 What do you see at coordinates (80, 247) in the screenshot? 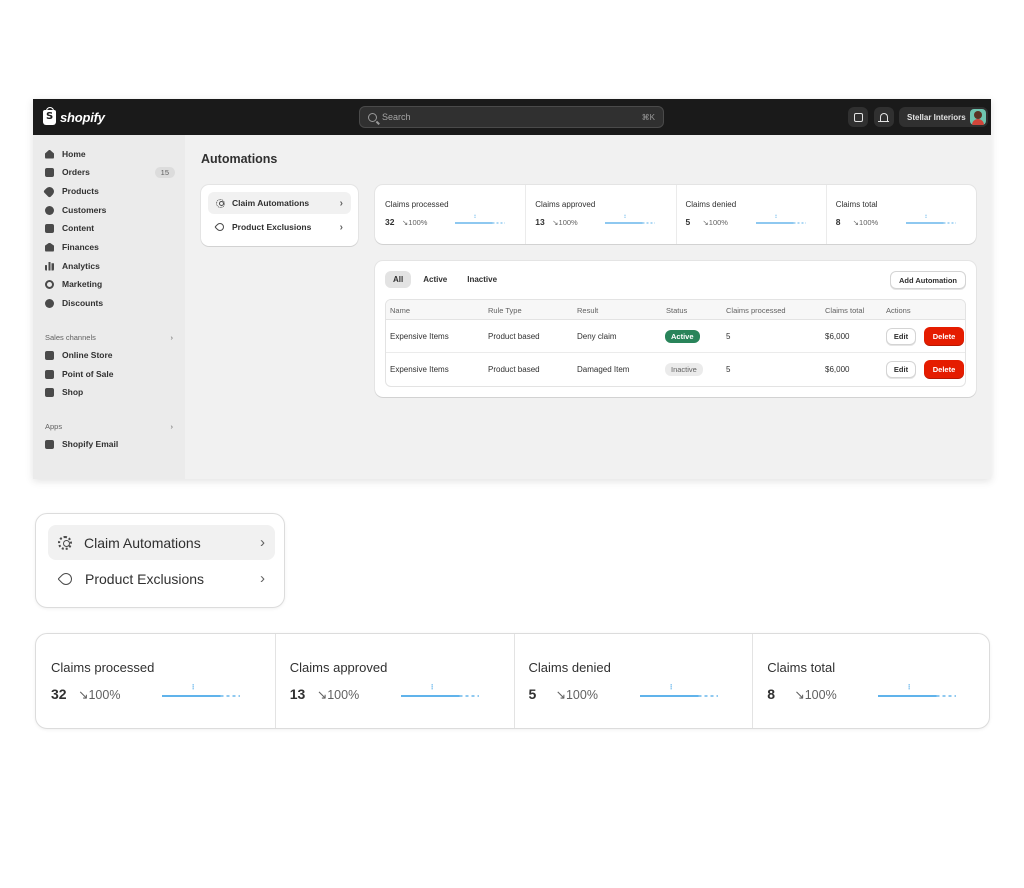
I see `sidebar-item-label: Finances` at bounding box center [80, 247].